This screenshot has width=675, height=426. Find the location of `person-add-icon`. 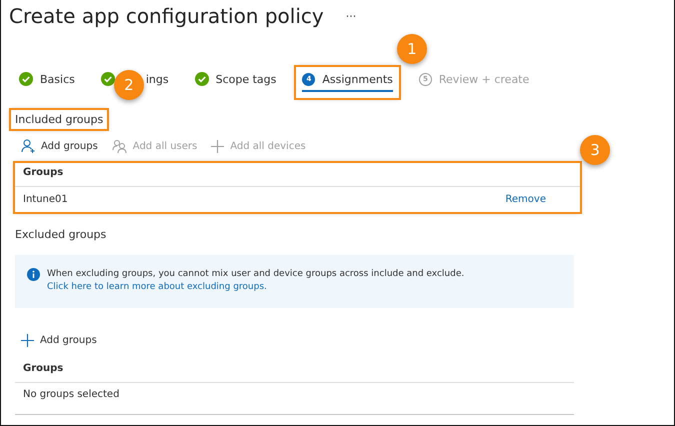

person-add-icon is located at coordinates (28, 146).